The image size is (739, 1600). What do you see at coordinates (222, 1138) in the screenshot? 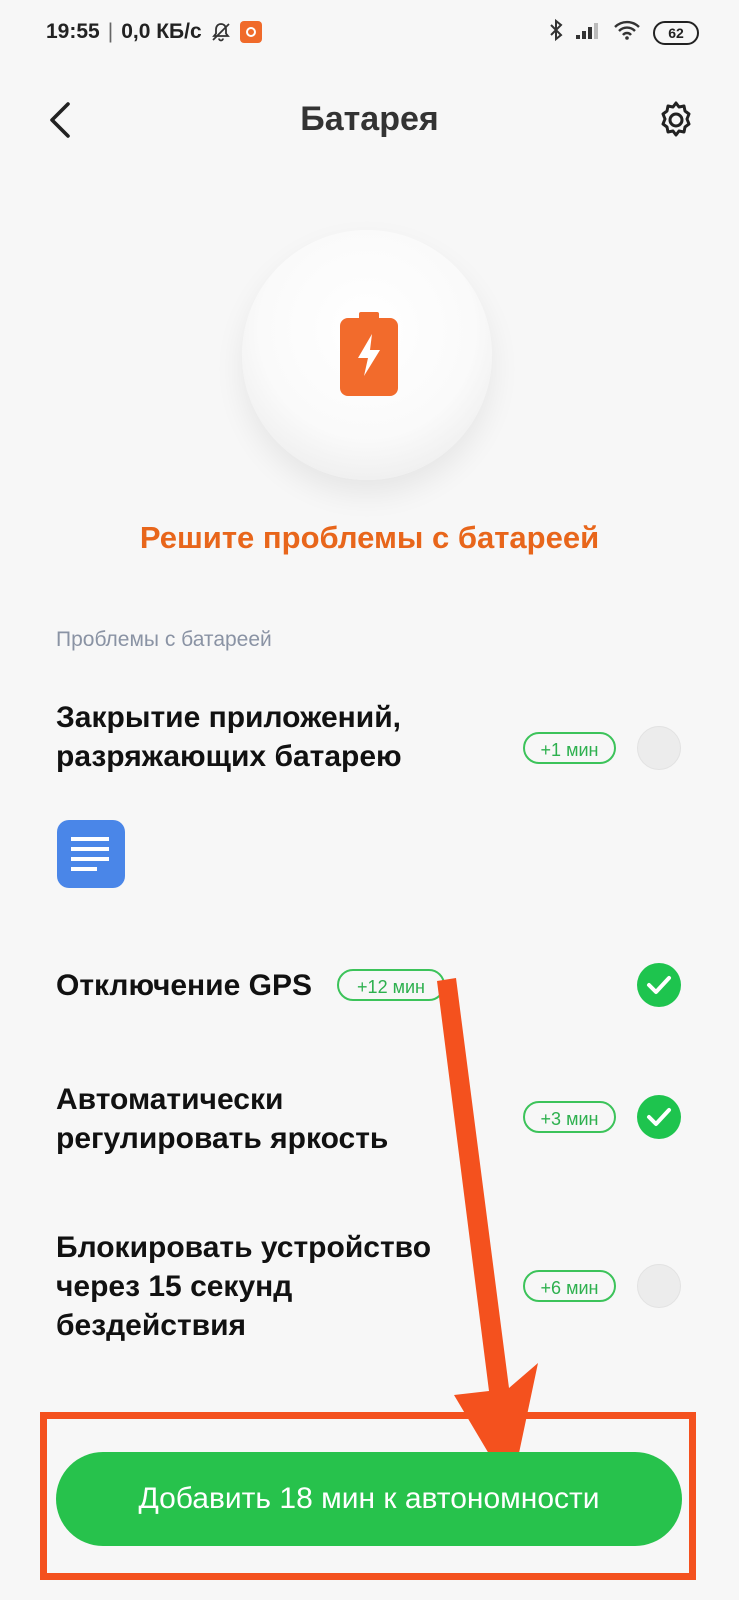
I see `issue-title-line: регулировать яркость` at bounding box center [222, 1138].